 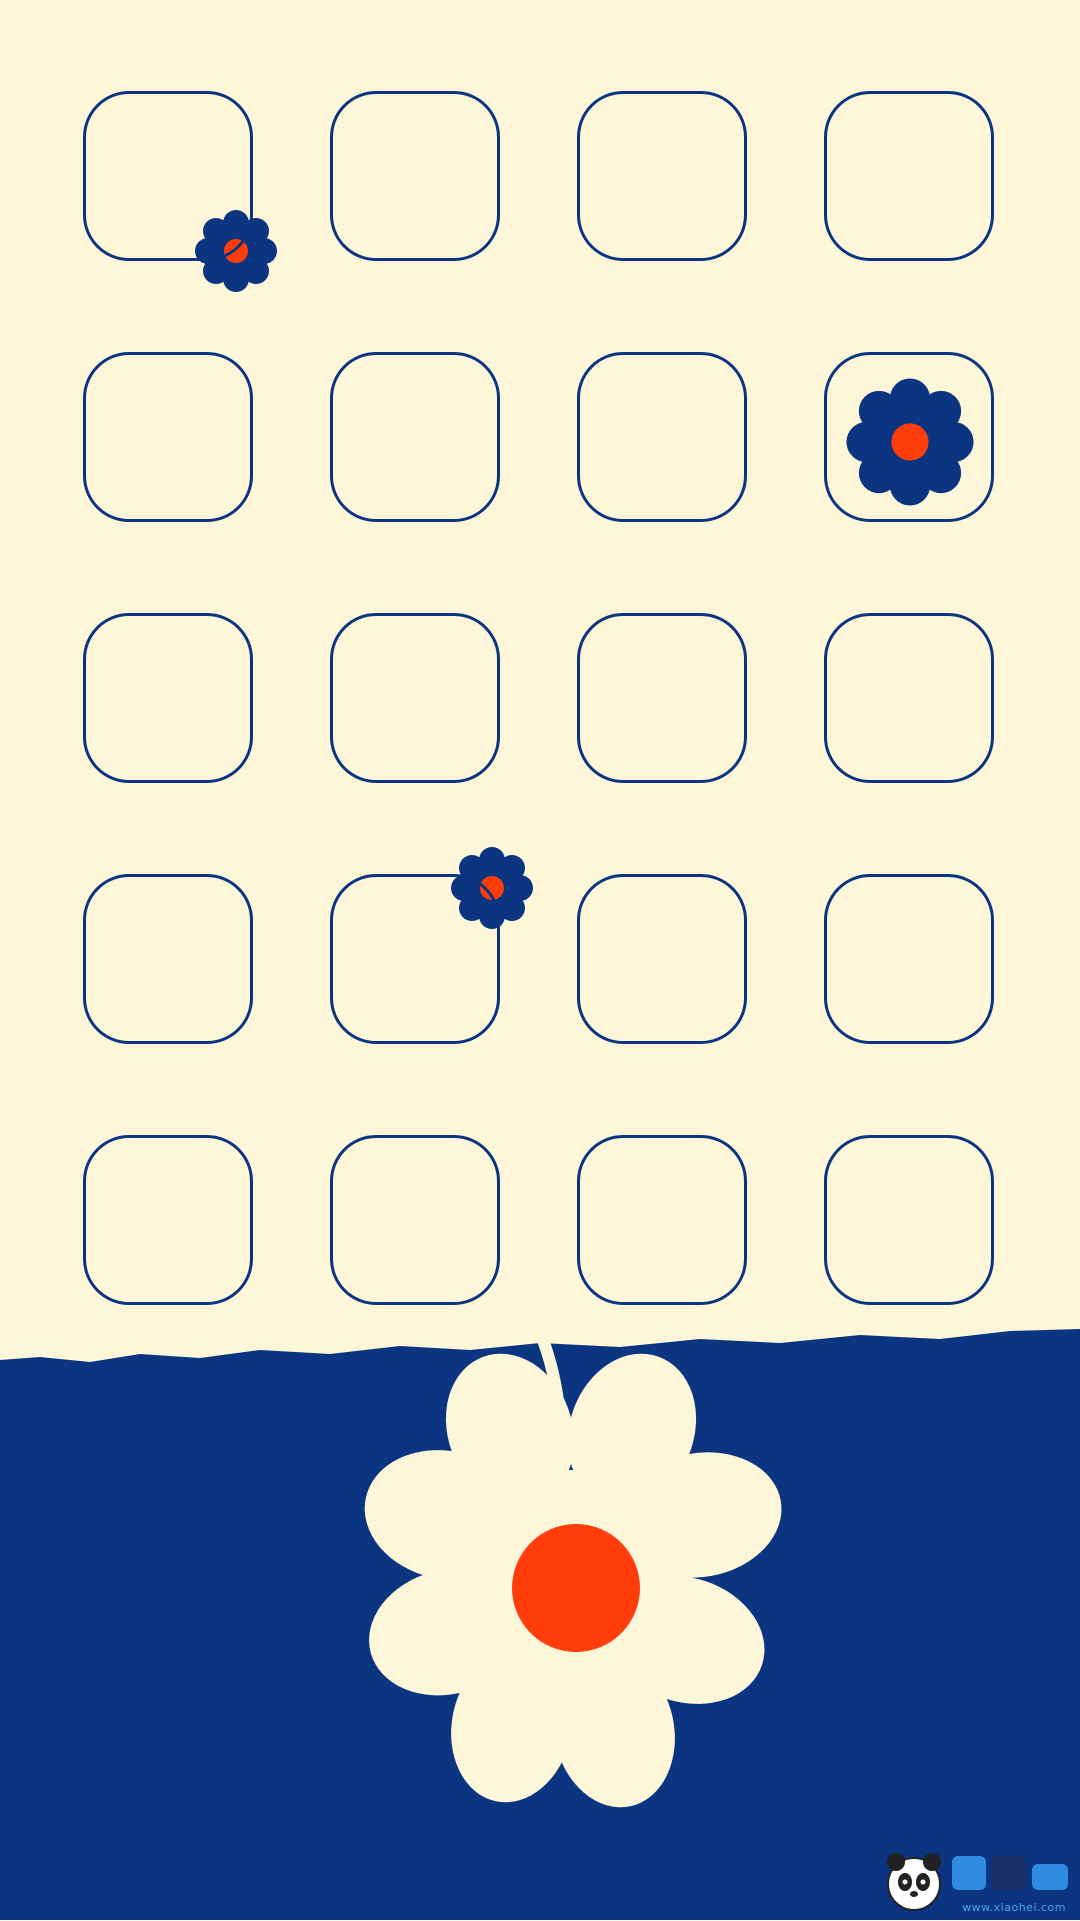 What do you see at coordinates (576, 1588) in the screenshot?
I see `large-daisy-center` at bounding box center [576, 1588].